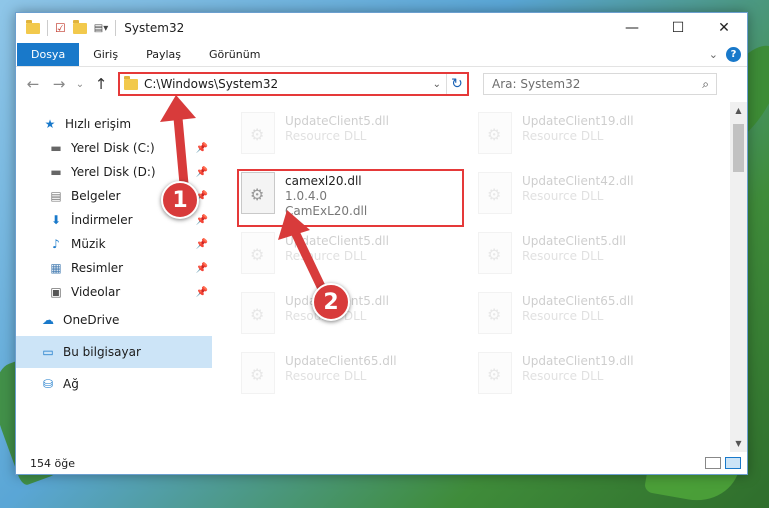  What do you see at coordinates (180, 200) in the screenshot?
I see `callout-1: 1` at bounding box center [180, 200].